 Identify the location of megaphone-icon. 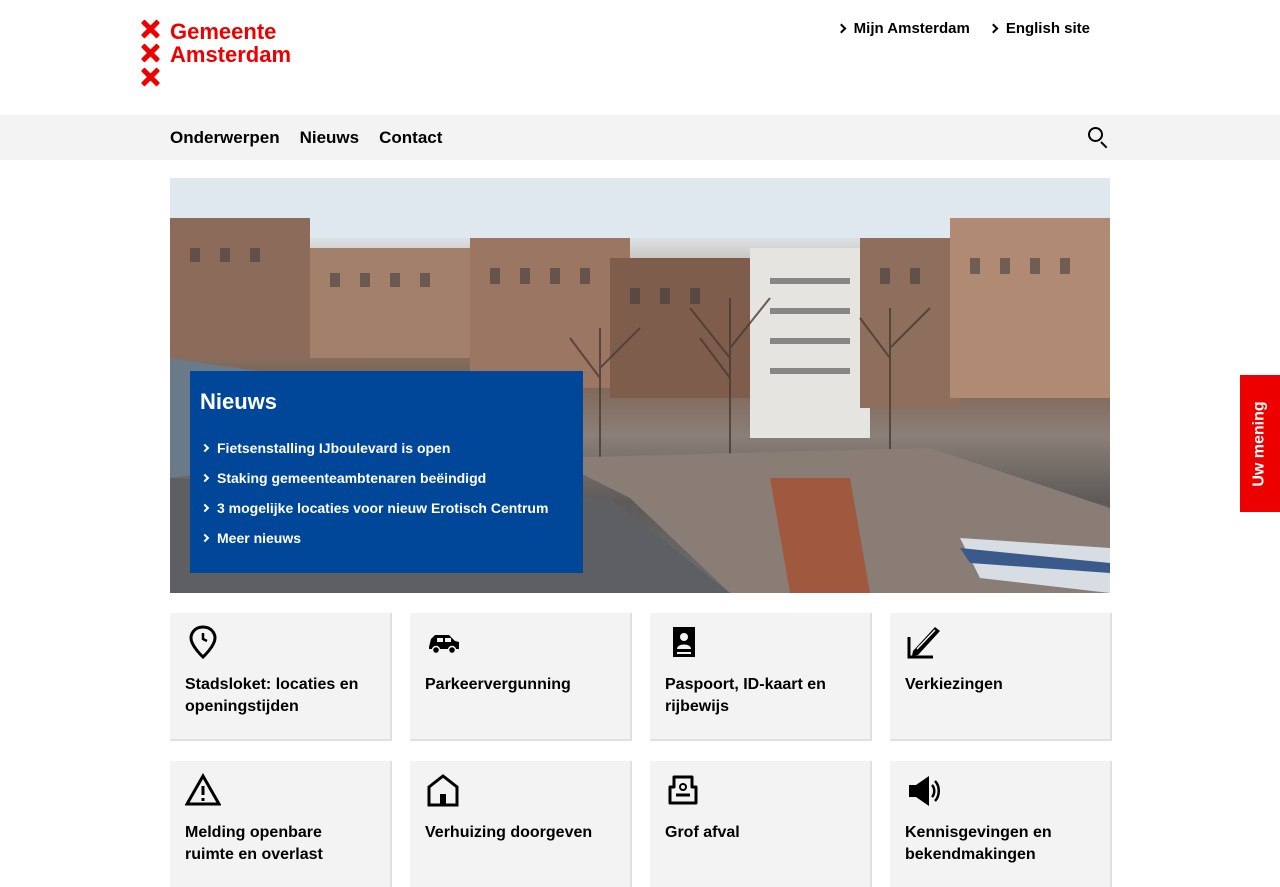
(924, 791).